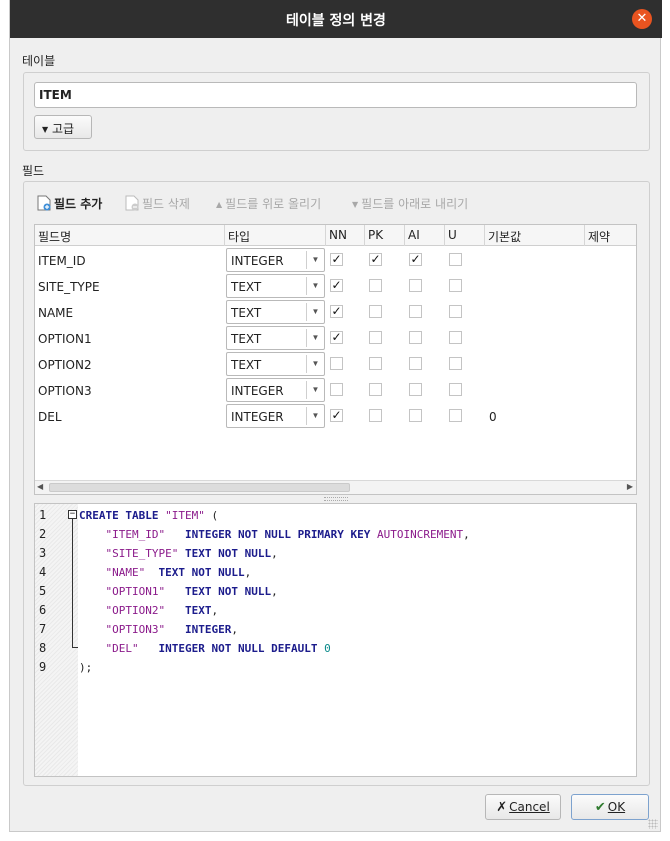 This screenshot has width=670, height=841. What do you see at coordinates (535, 235) in the screenshot?
I see `column-header-default: 기본값` at bounding box center [535, 235].